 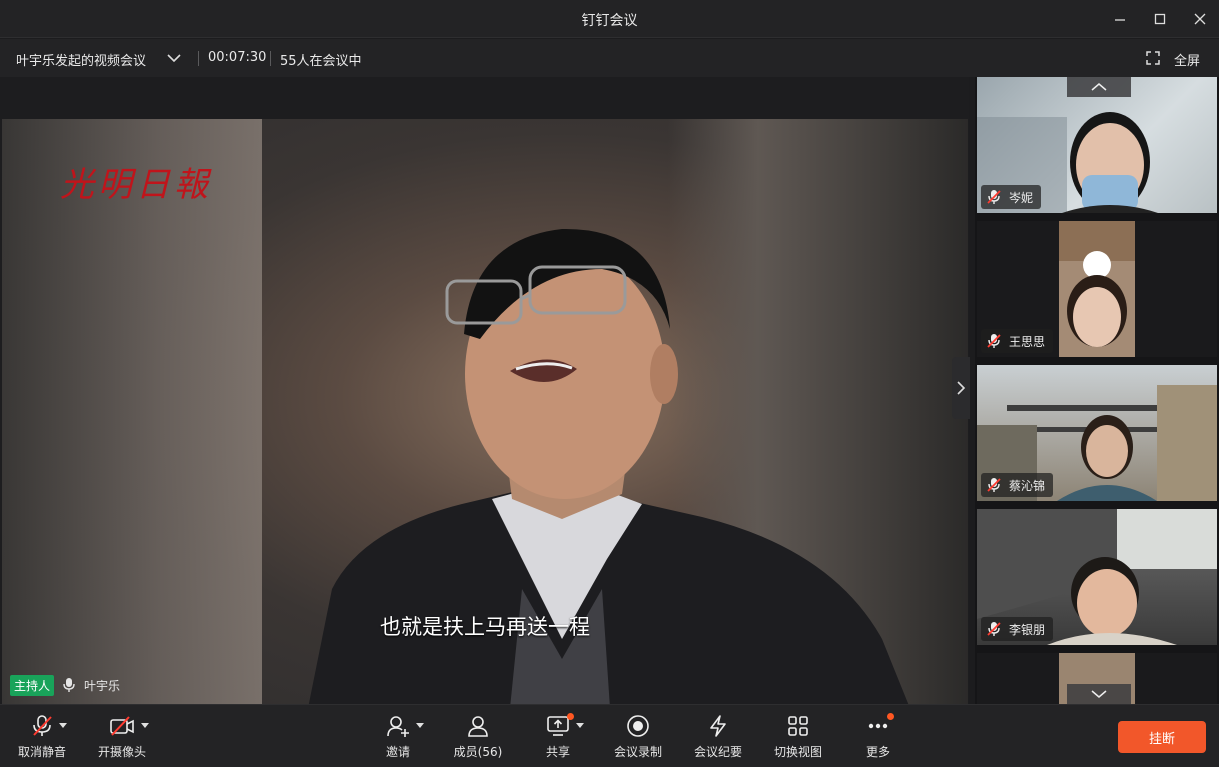 I want to click on participant-name: 李银朋, so click(x=1027, y=629).